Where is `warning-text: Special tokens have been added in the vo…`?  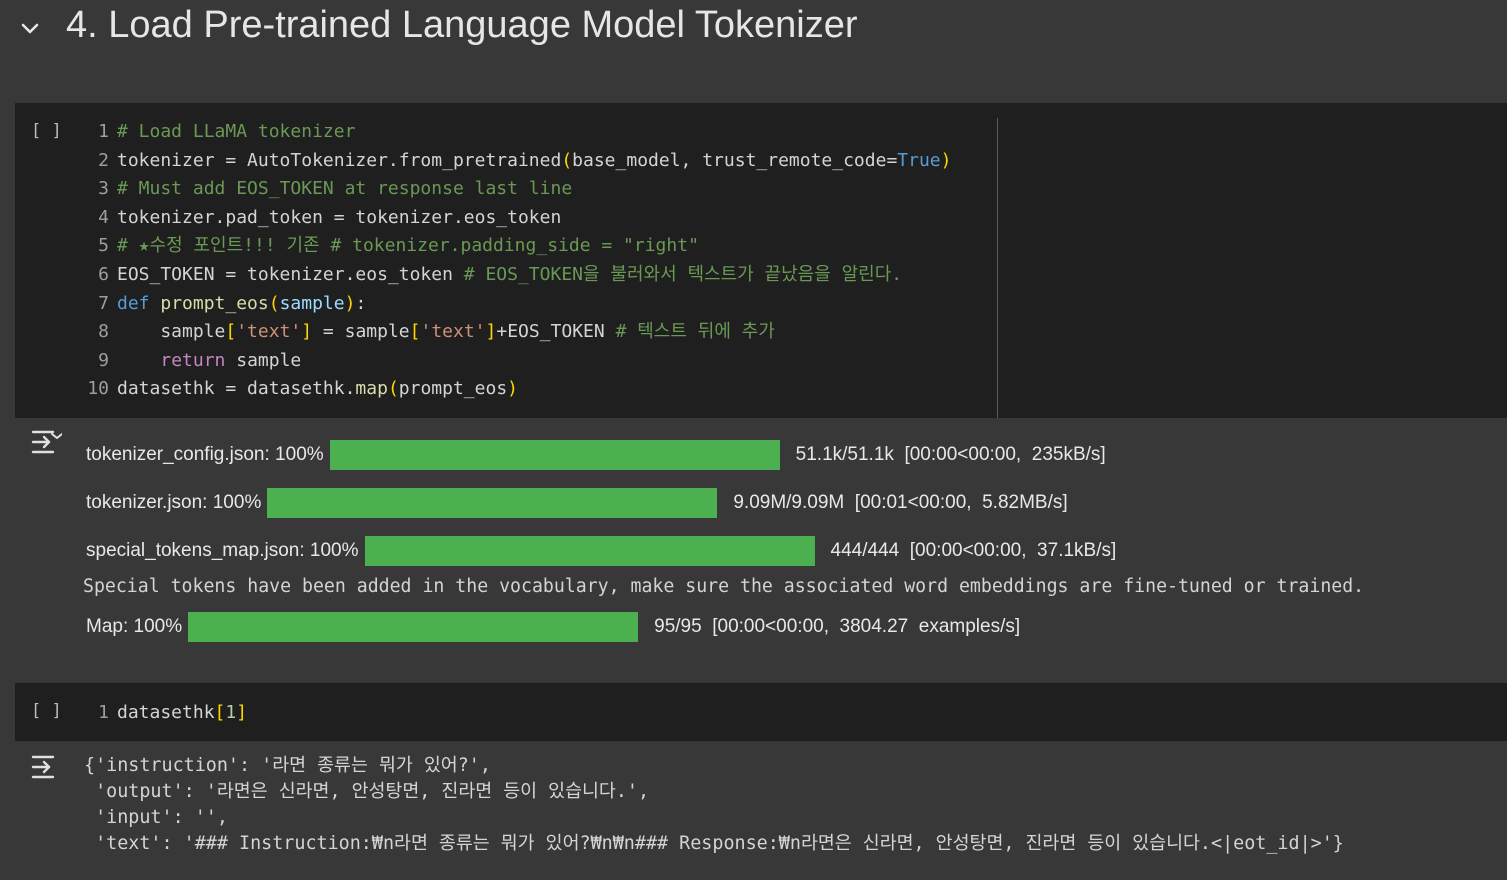
warning-text: Special tokens have been added in the vo… is located at coordinates (724, 586).